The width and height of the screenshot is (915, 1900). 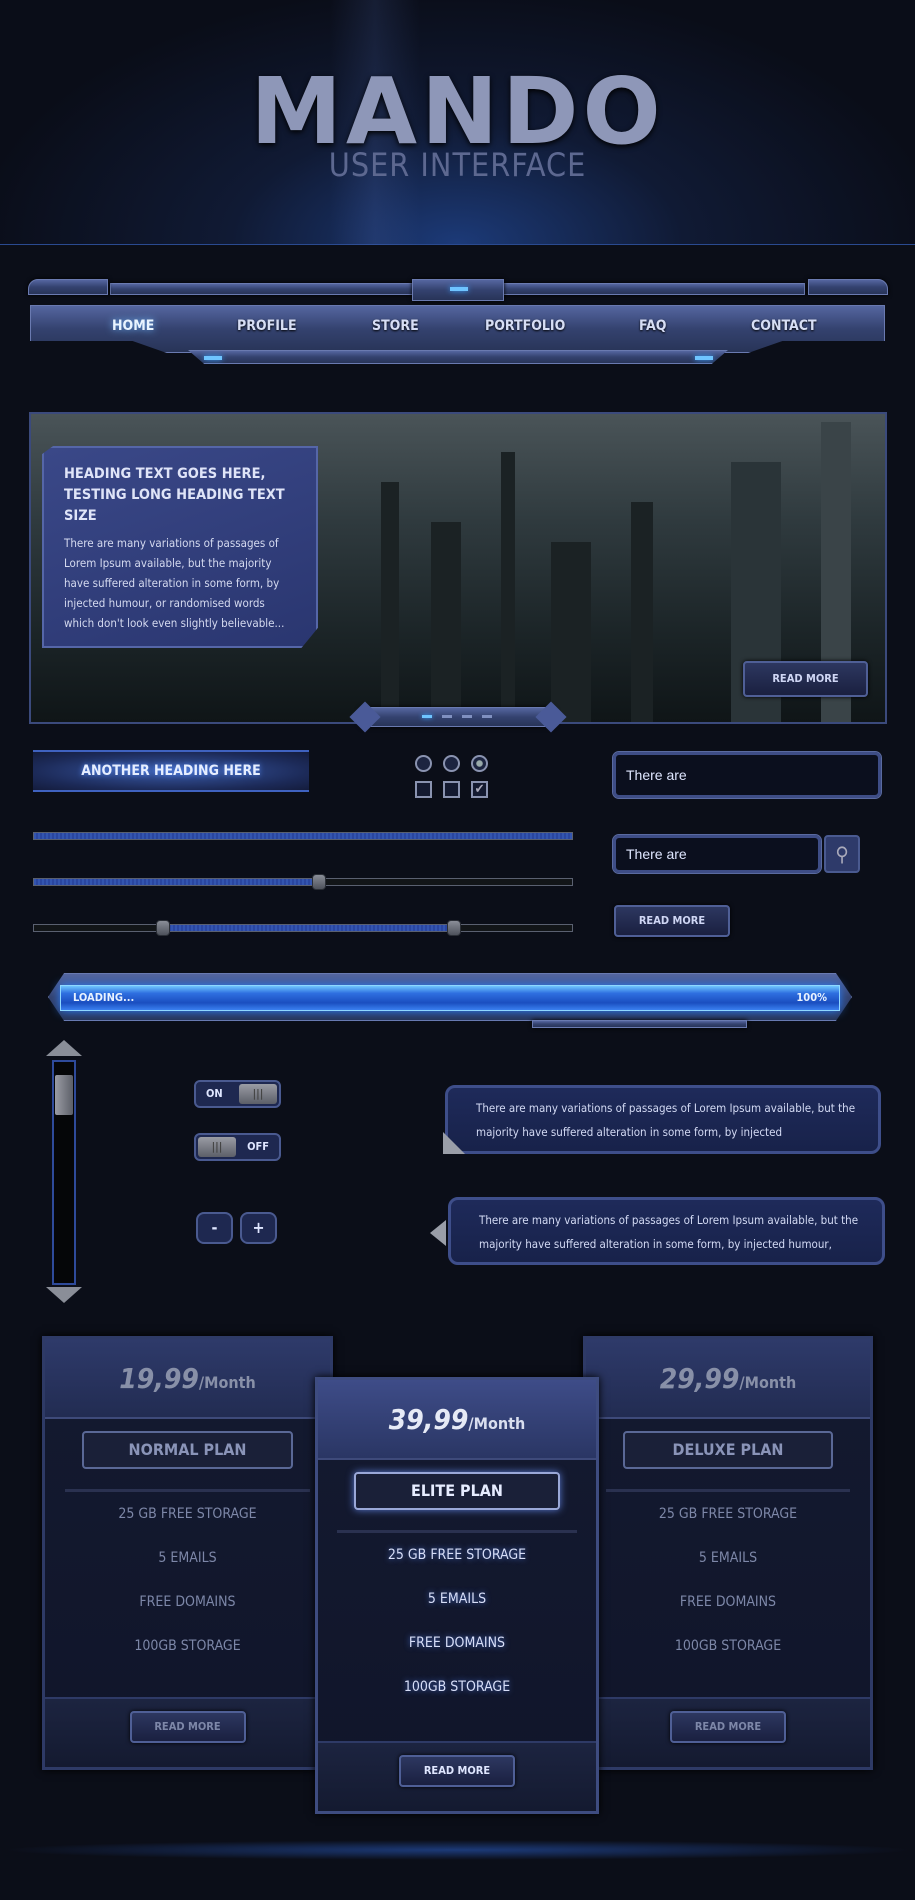 I want to click on nav-right-cap, so click(x=848, y=287).